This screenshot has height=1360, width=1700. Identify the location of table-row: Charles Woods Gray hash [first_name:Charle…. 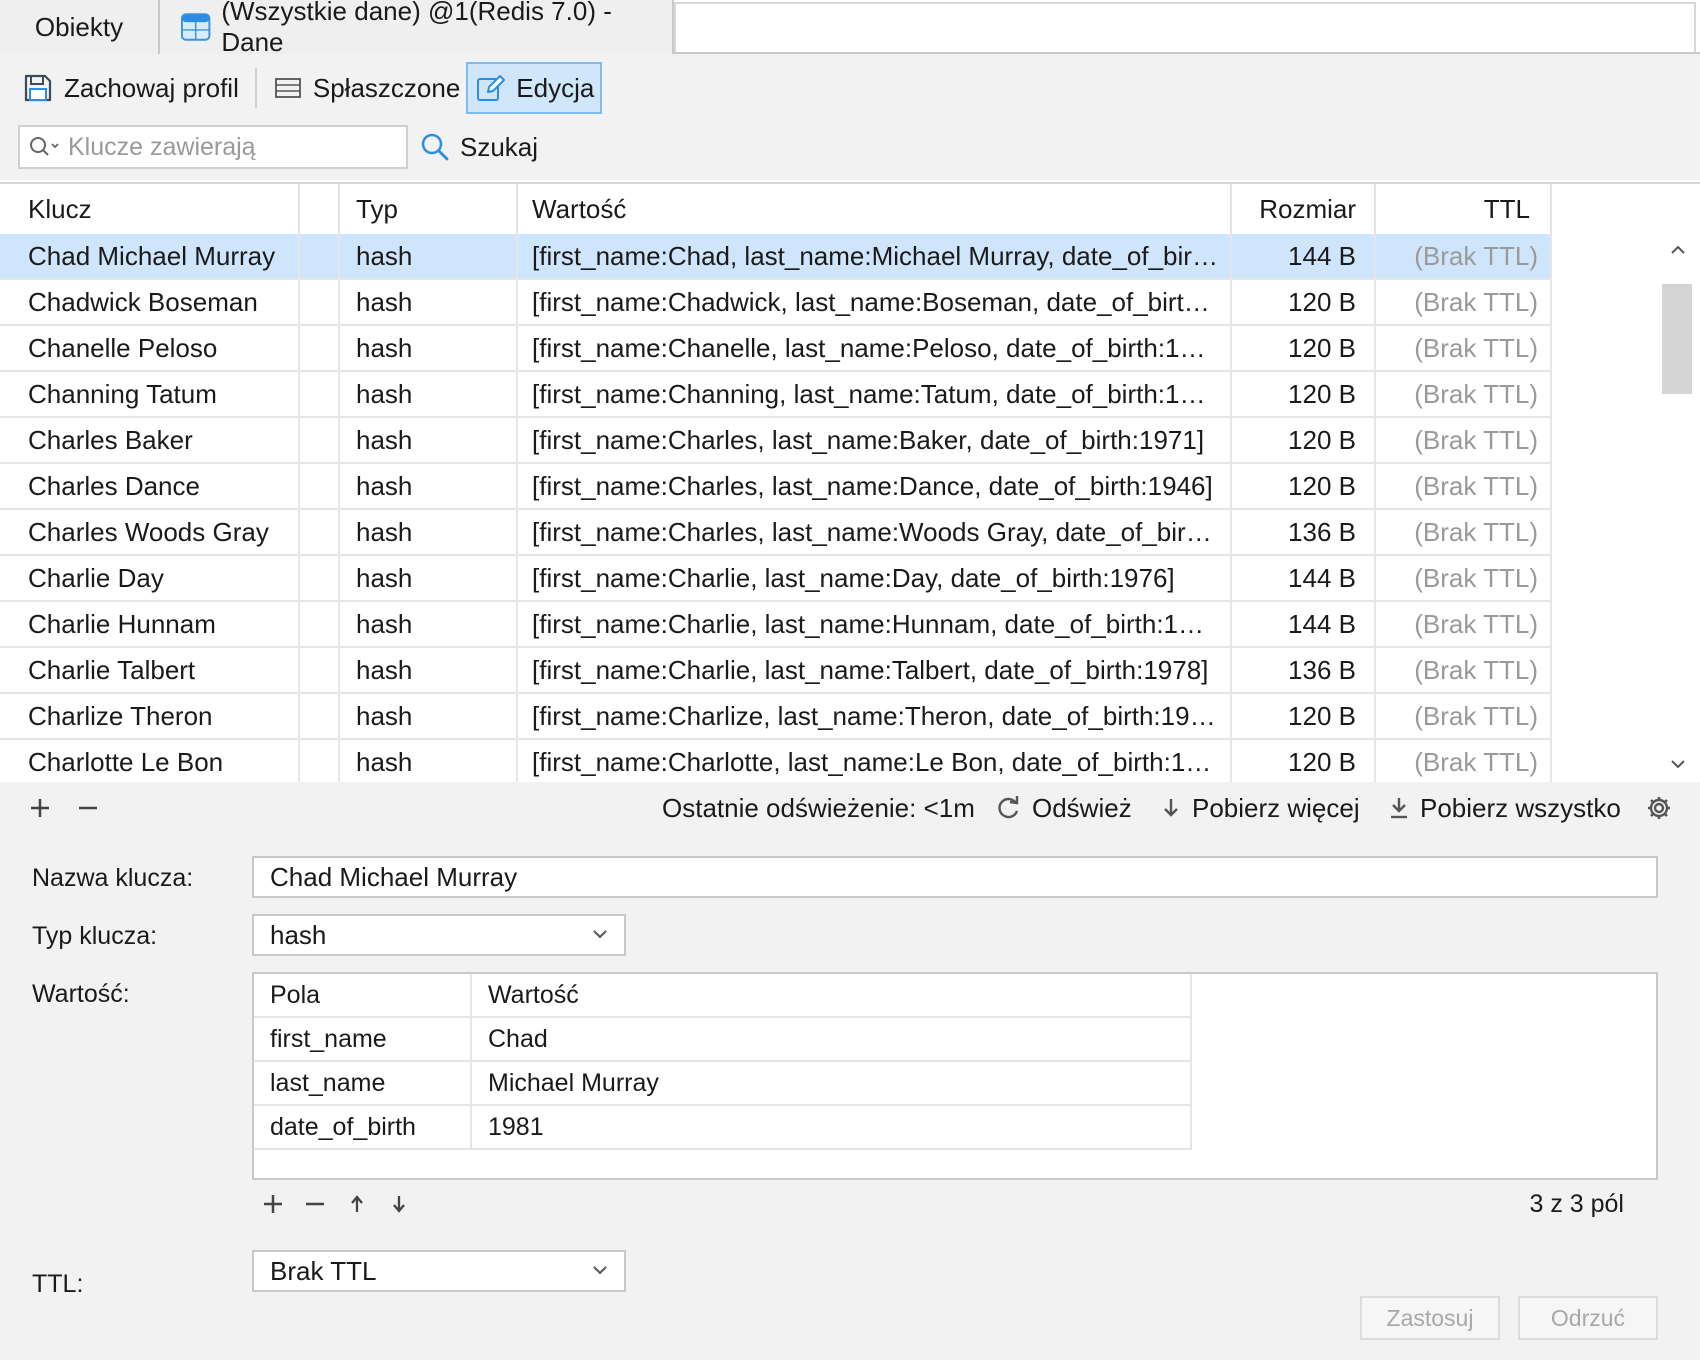
(776, 533).